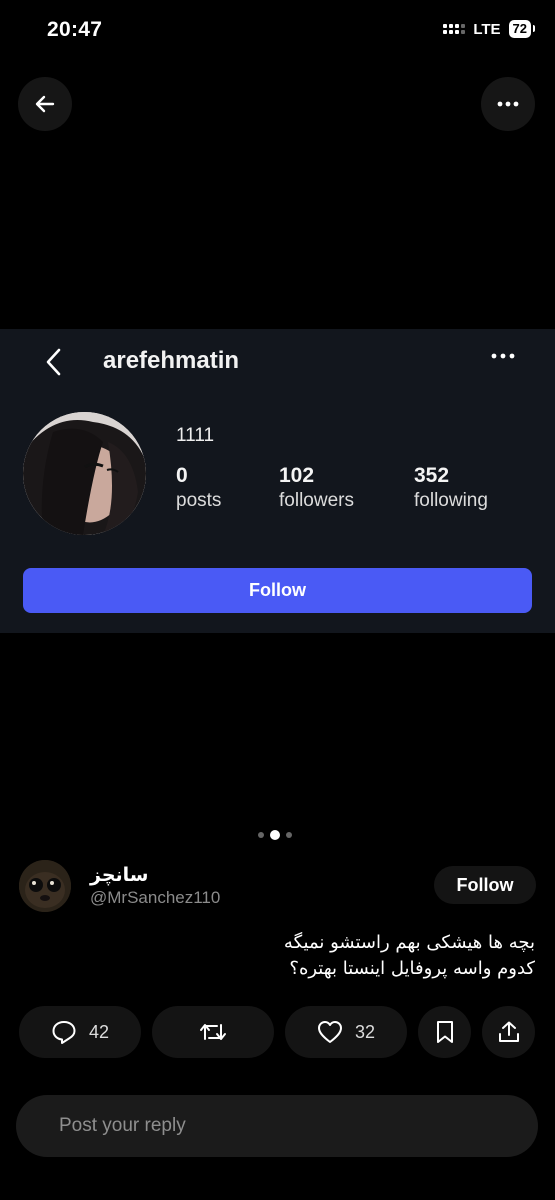  What do you see at coordinates (84, 473) in the screenshot?
I see `ig-profile-photo` at bounding box center [84, 473].